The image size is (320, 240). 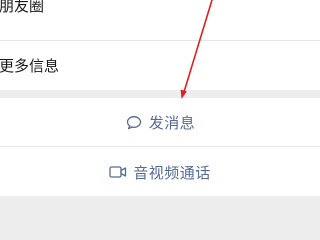 I want to click on action-divider, so click(x=160, y=146).